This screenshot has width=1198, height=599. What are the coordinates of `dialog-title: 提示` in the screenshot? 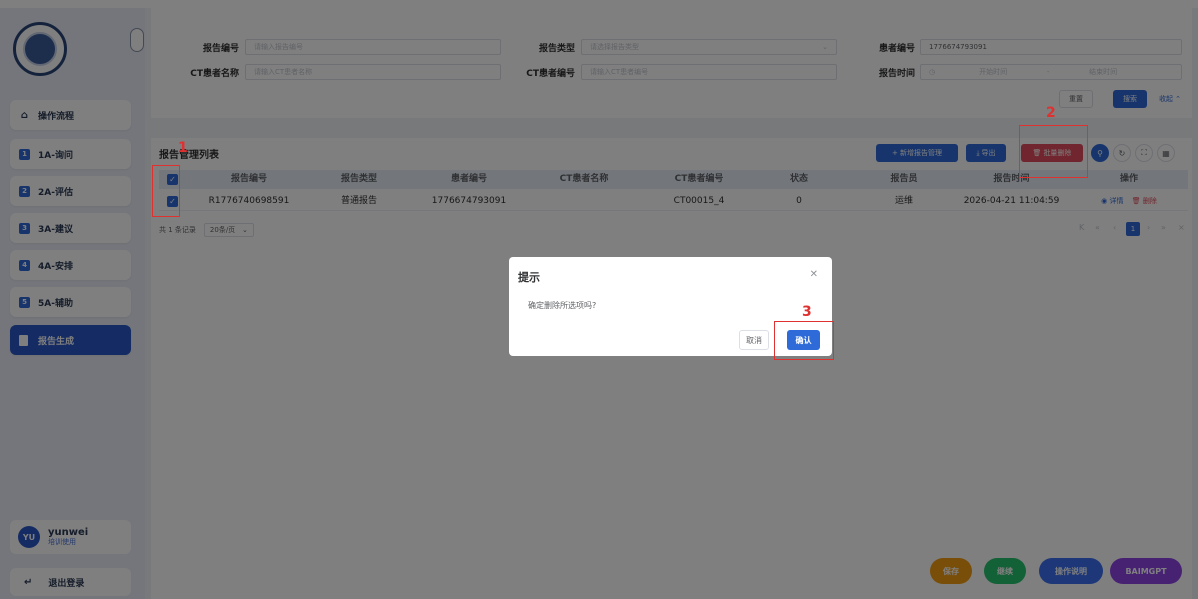 It's located at (529, 277).